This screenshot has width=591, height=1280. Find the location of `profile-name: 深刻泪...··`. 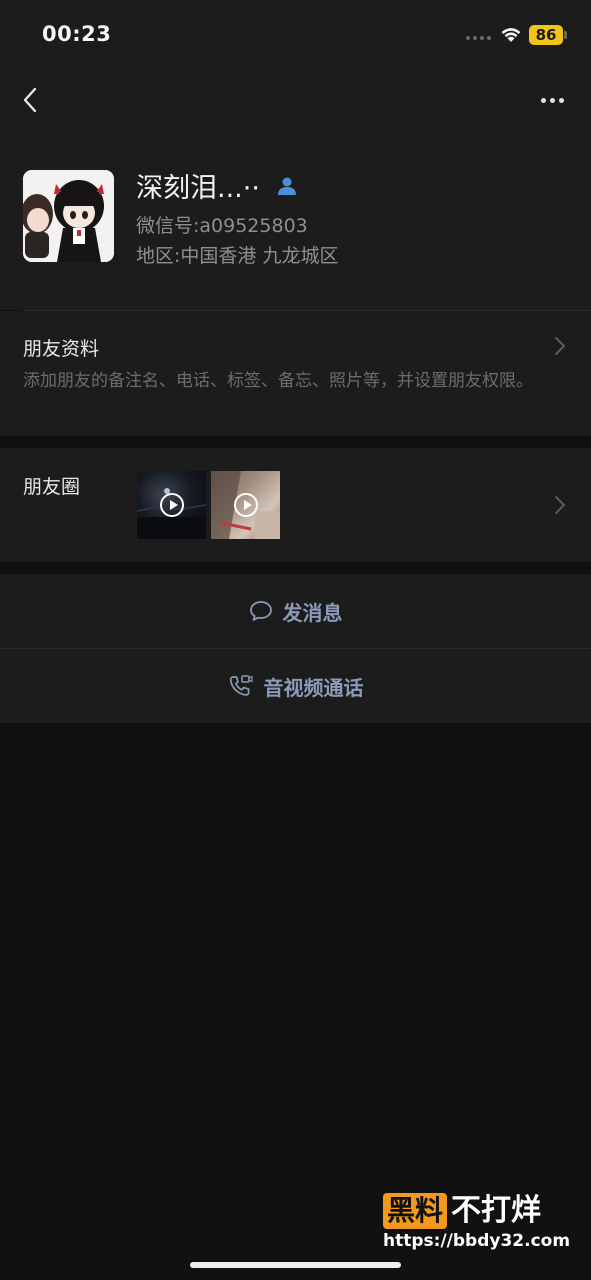

profile-name: 深刻泪...·· is located at coordinates (198, 188).